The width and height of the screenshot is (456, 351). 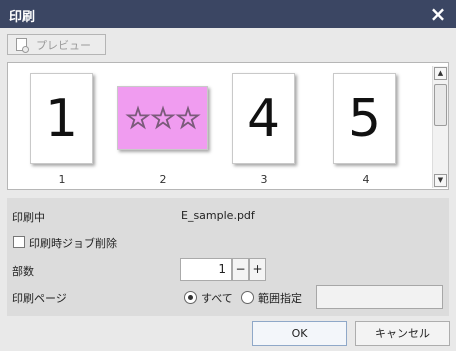 What do you see at coordinates (379, 297) in the screenshot?
I see `page-range-input` at bounding box center [379, 297].